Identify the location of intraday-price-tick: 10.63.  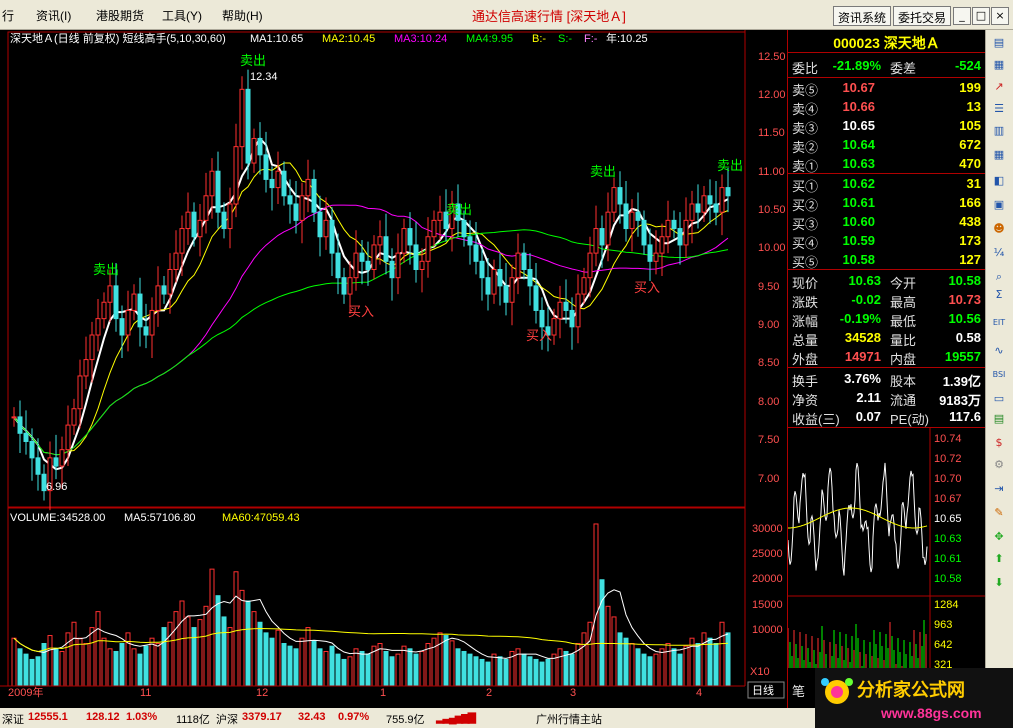
(948, 539).